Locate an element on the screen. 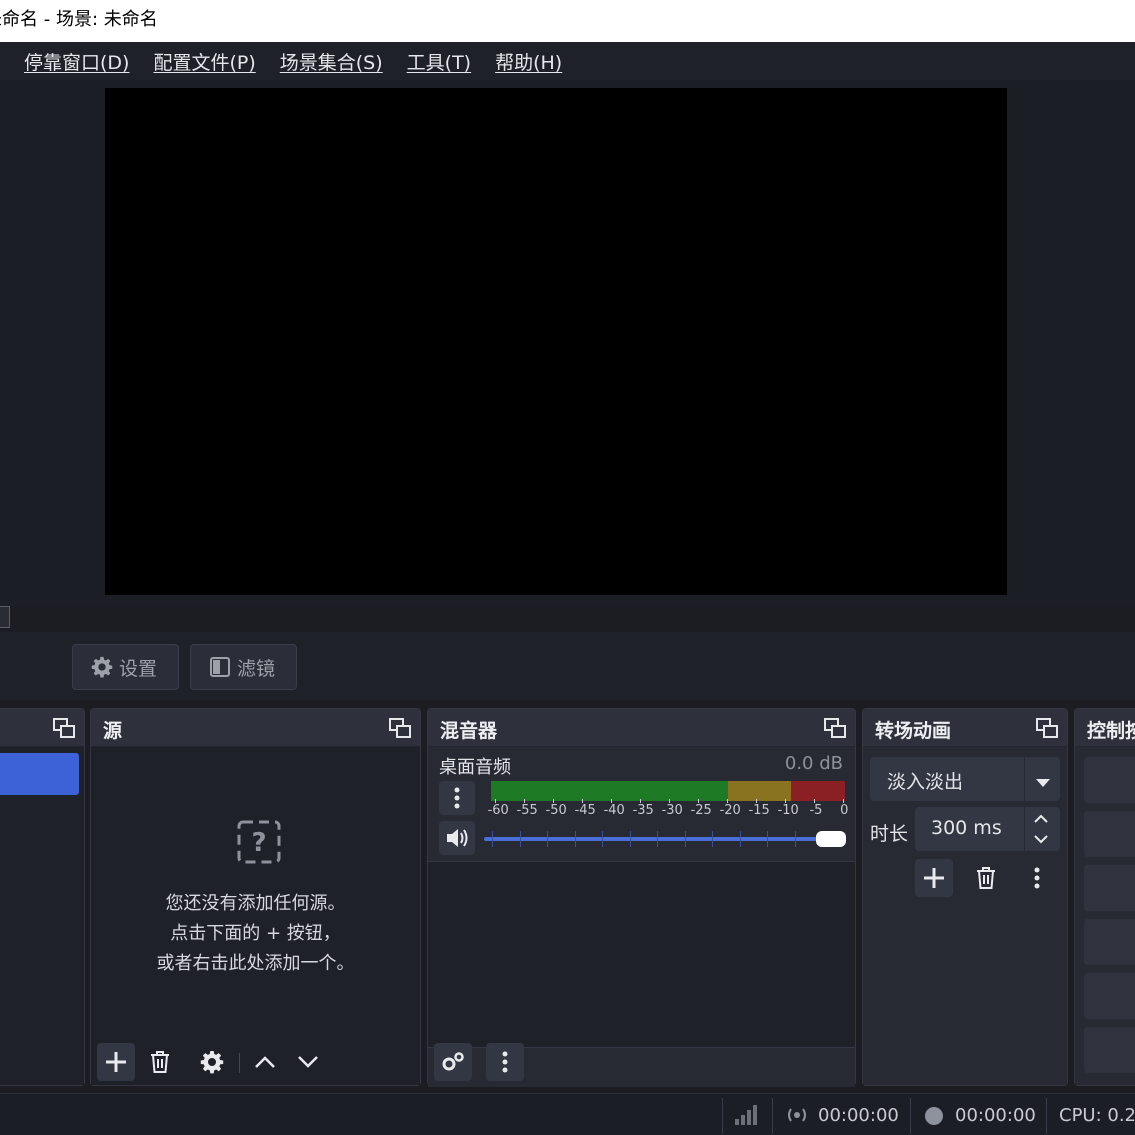  speaker-icon is located at coordinates (457, 838).